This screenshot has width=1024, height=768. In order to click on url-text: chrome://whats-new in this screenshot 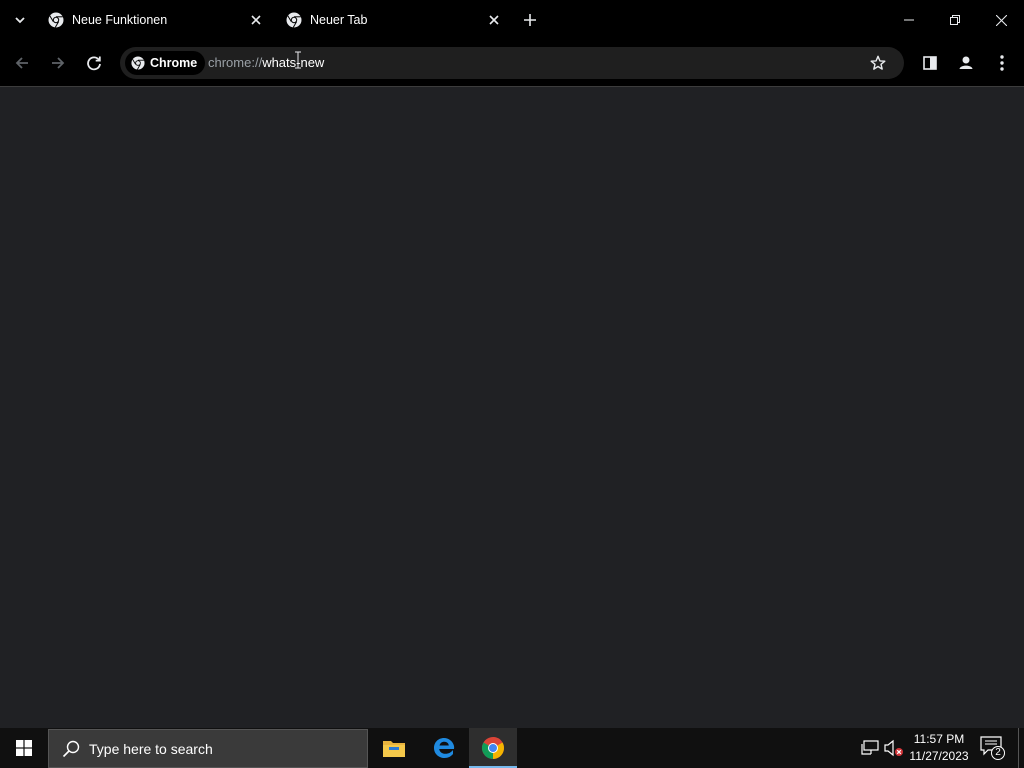, I will do `click(266, 62)`.